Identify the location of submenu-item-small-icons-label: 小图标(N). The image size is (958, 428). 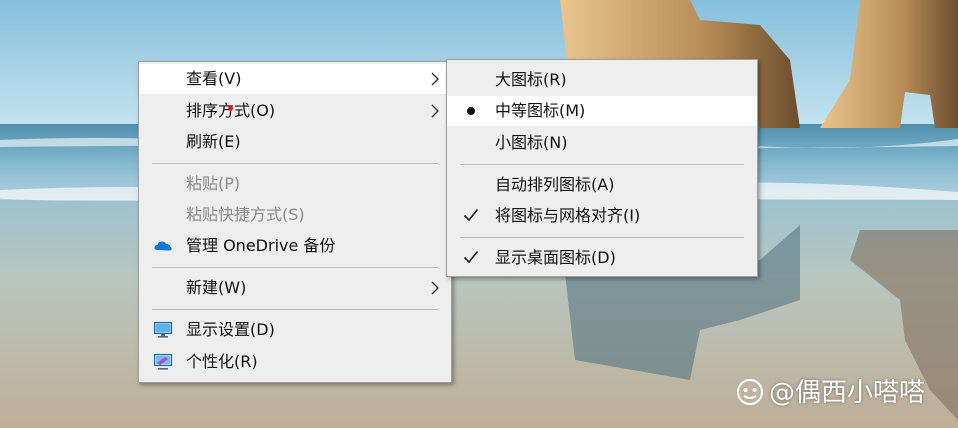
(531, 142).